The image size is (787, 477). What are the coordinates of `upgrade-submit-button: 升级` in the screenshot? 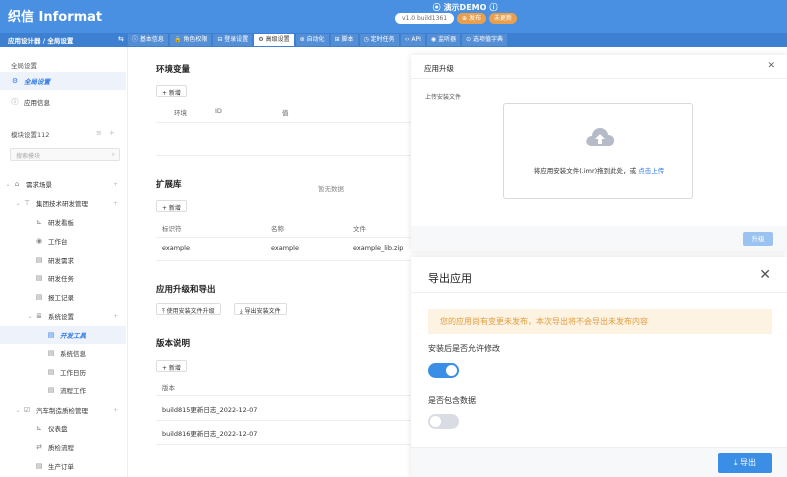 It's located at (758, 239).